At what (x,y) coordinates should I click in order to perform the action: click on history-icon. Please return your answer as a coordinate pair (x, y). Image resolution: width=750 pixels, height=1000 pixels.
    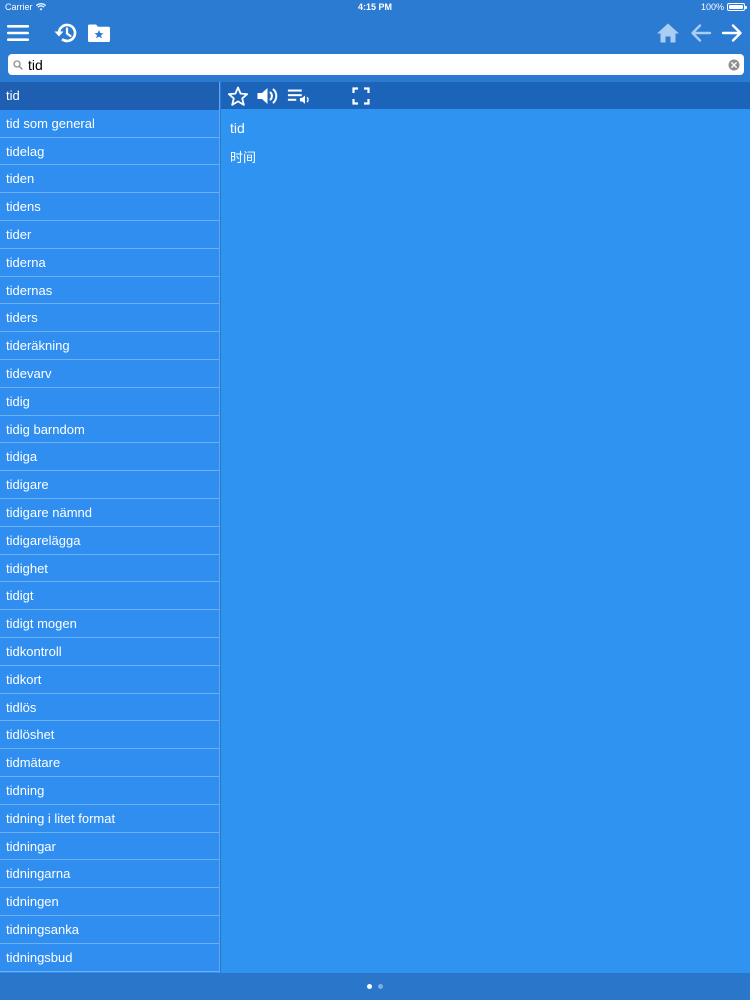
    Looking at the image, I should click on (65, 33).